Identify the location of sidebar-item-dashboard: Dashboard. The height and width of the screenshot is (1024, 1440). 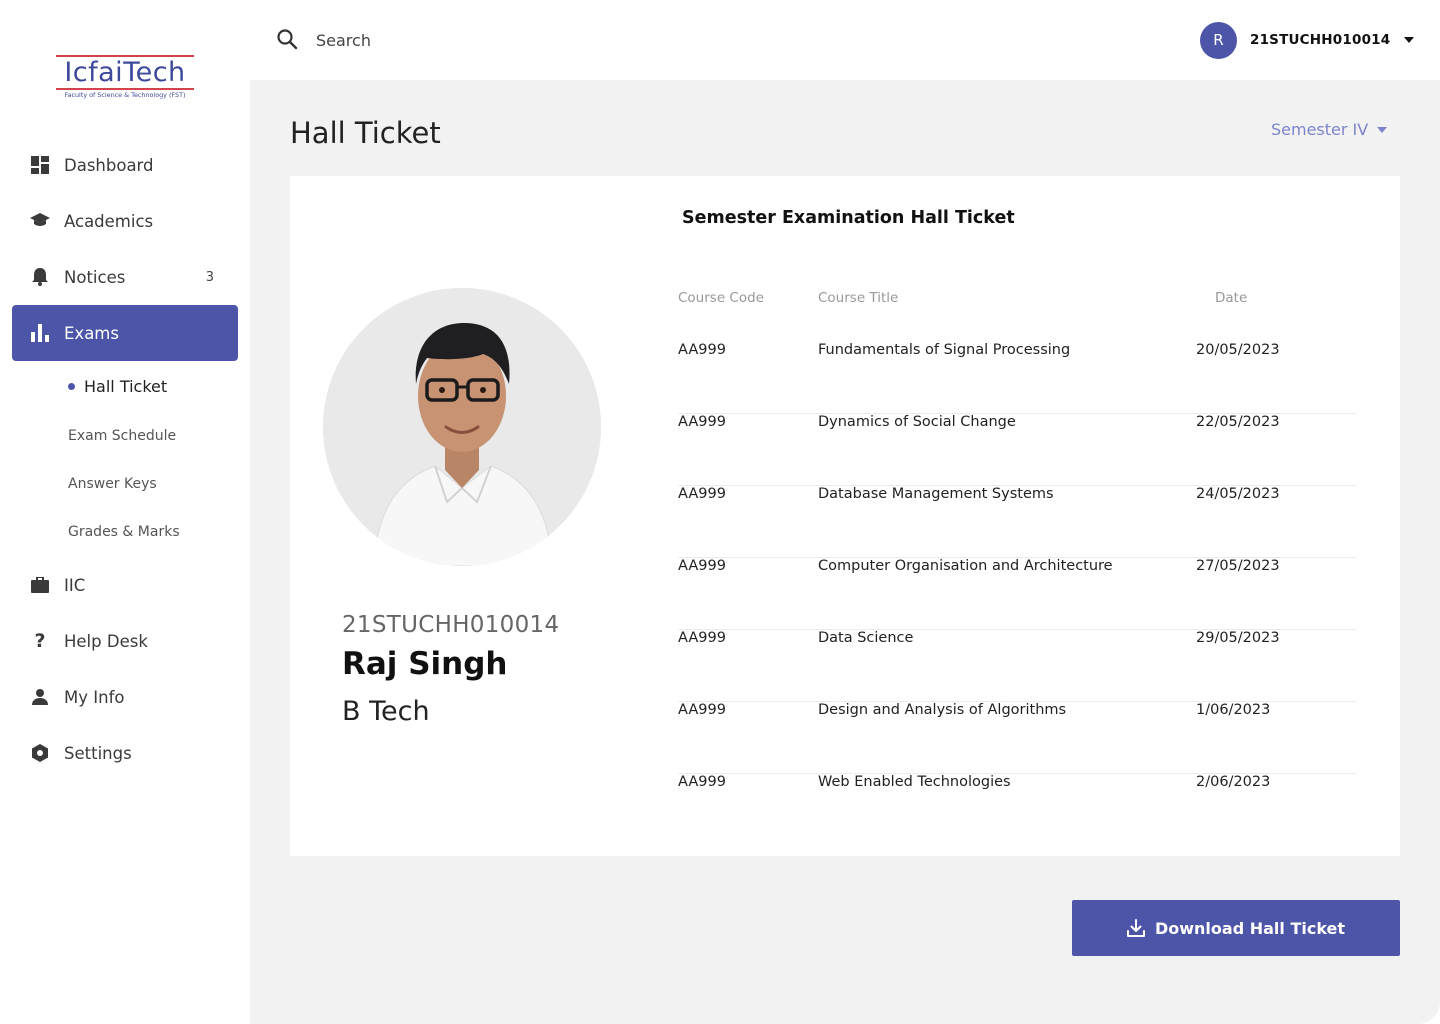
(125, 165).